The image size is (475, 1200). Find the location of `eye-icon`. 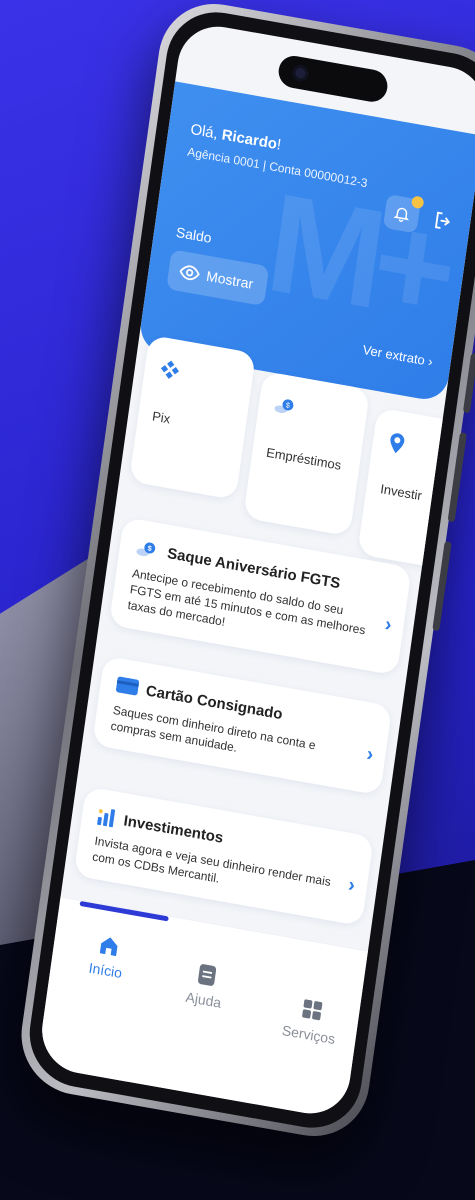

eye-icon is located at coordinates (189, 273).